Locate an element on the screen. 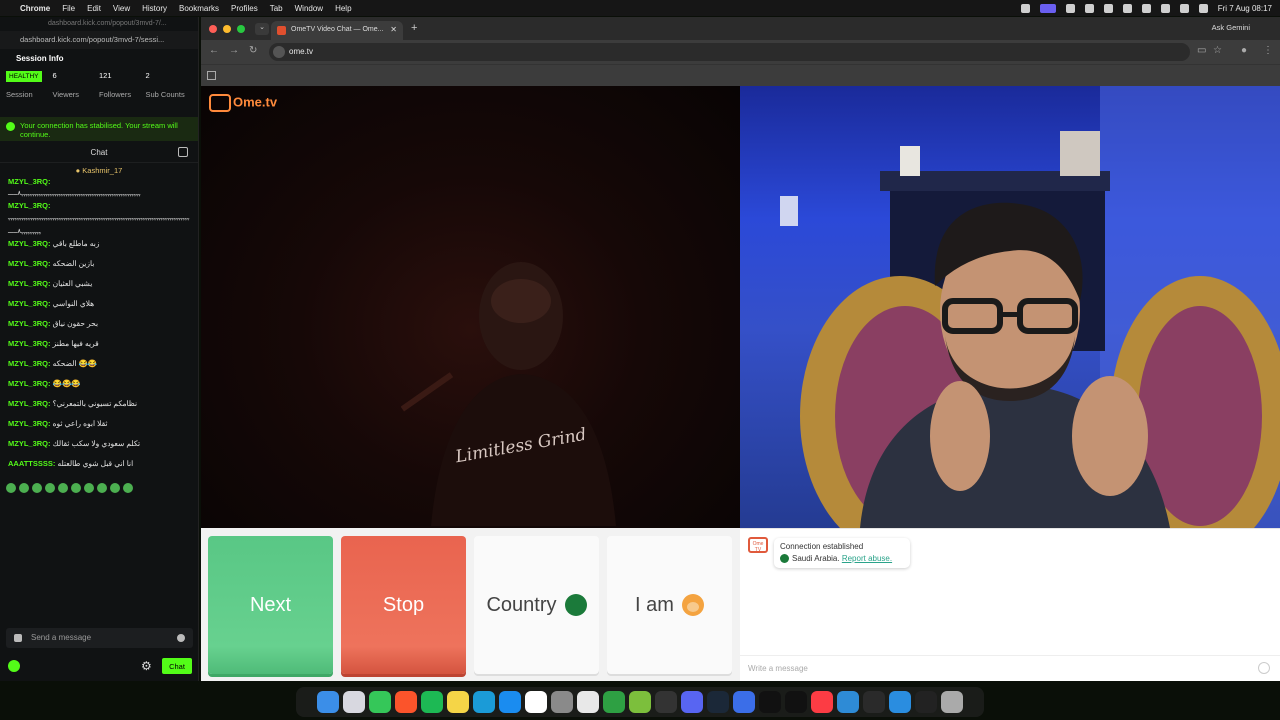  menu-help: Help is located at coordinates (343, 8).